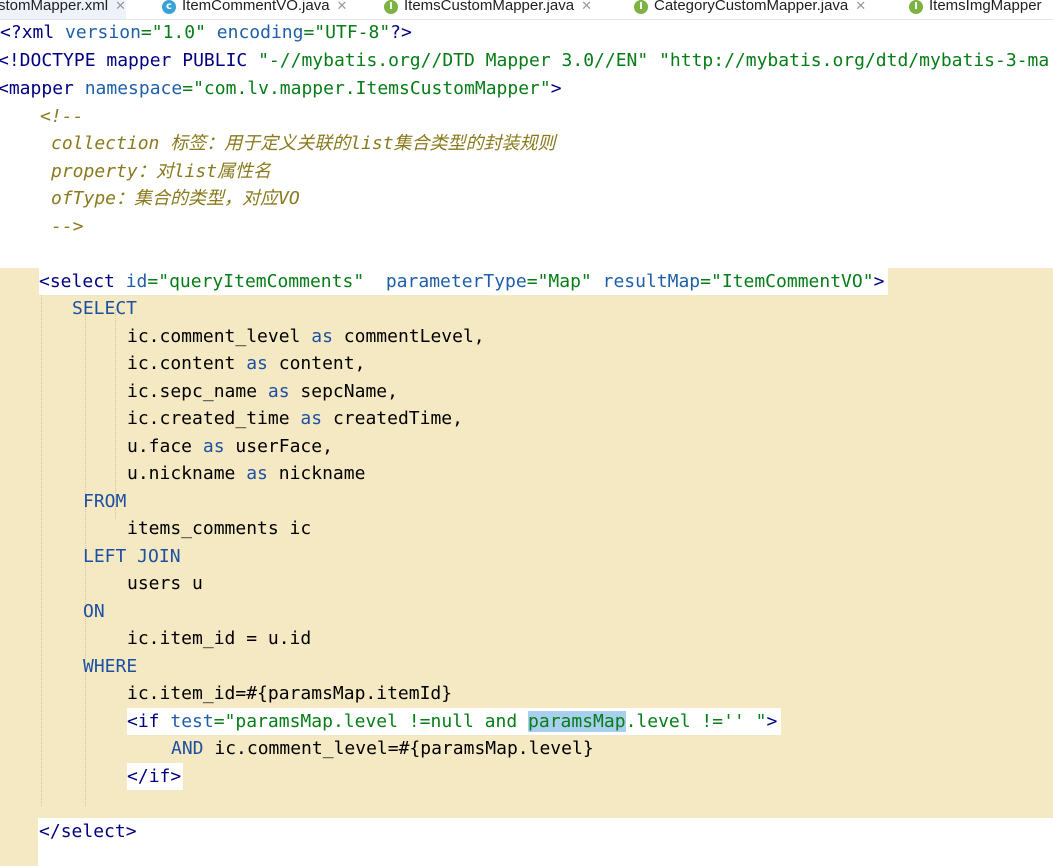 The image size is (1053, 866). What do you see at coordinates (105, 308) in the screenshot?
I see `sql-select-keyword: SELECT` at bounding box center [105, 308].